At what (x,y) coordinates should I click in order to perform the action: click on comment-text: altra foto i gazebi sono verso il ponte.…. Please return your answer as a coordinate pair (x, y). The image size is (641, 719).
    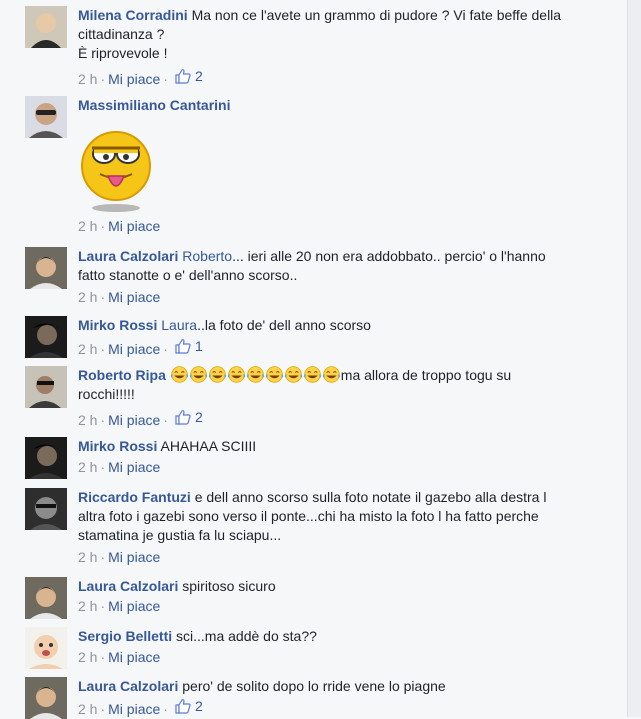
    Looking at the image, I should click on (308, 516).